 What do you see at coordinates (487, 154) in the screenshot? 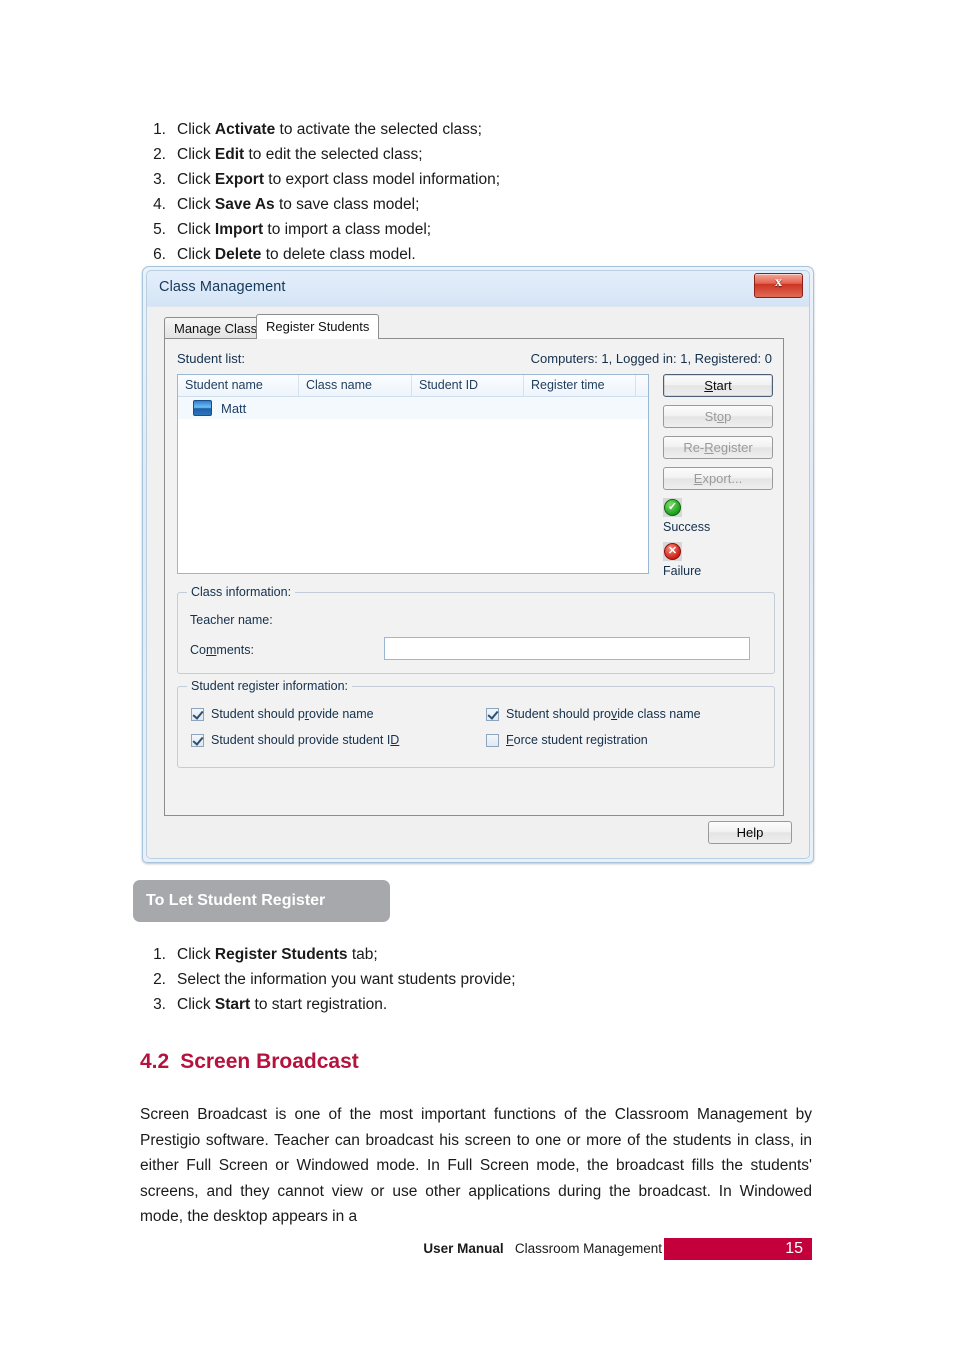
I see `list-item: 2. Click Edit to edit the selected class;` at bounding box center [487, 154].